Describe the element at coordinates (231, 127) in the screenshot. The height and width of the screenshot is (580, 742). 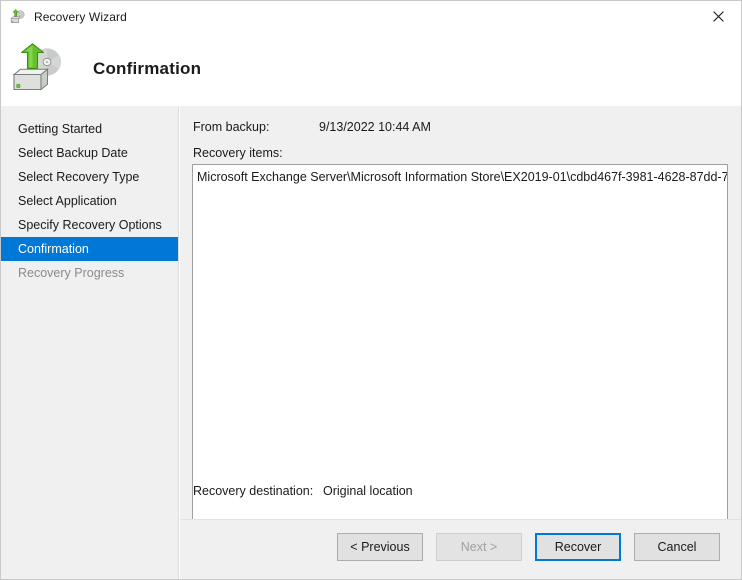
I see `from-backup-label: From backup:` at that location.